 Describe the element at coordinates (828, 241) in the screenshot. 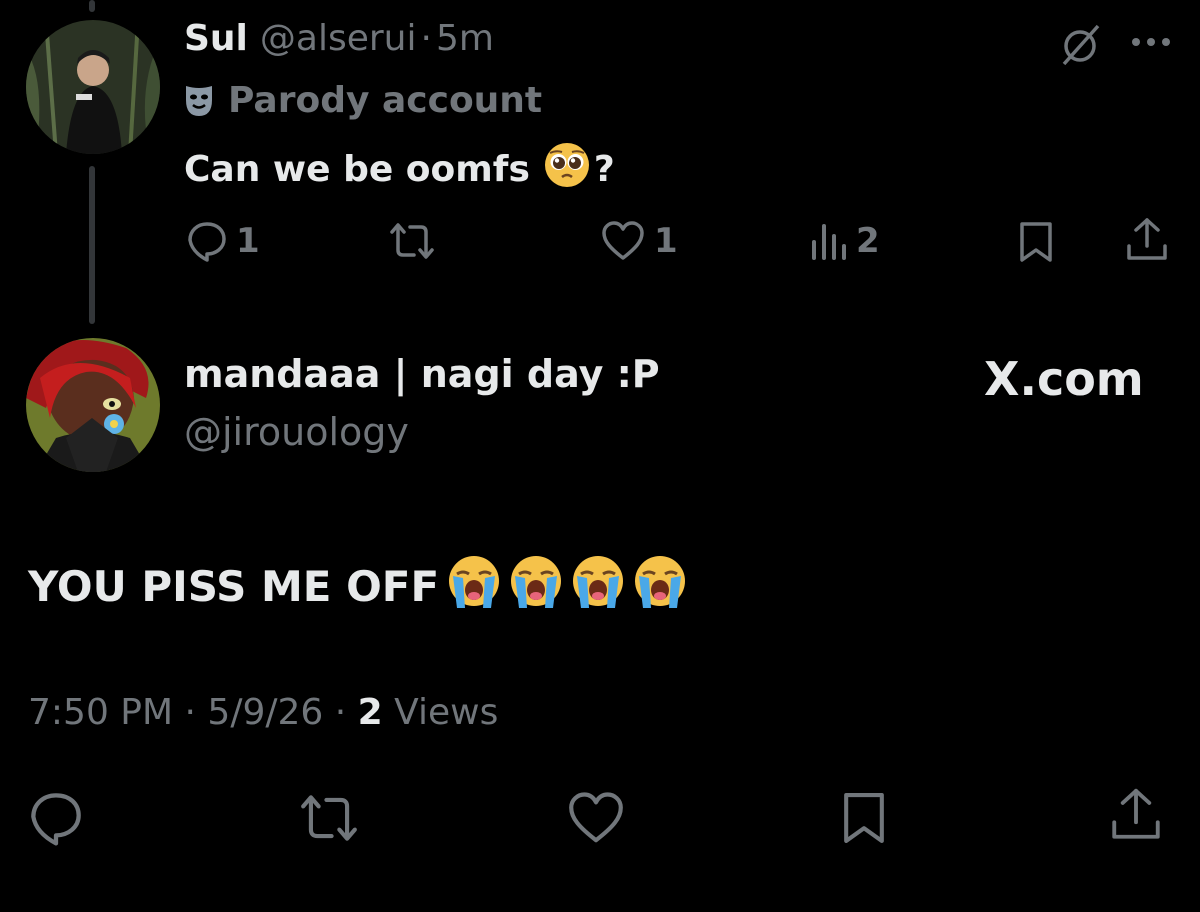

I see `views-icon` at that location.